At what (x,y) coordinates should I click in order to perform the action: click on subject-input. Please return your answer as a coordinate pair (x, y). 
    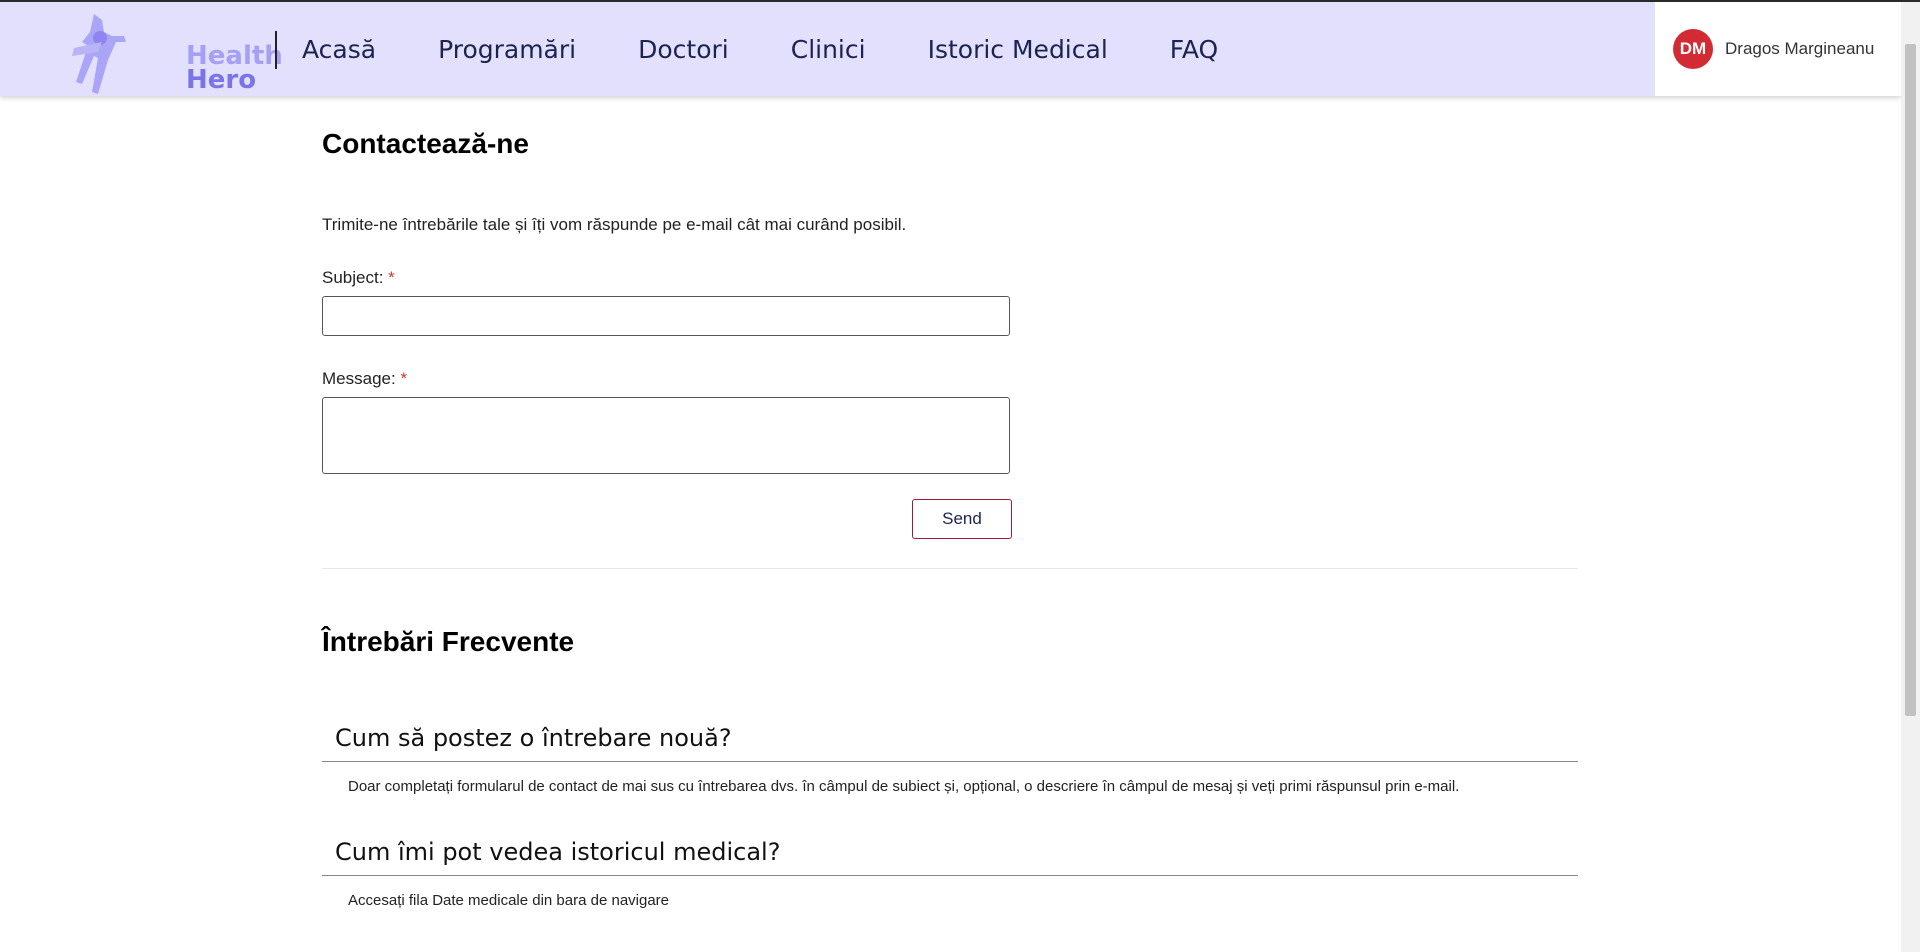
    Looking at the image, I should click on (666, 316).